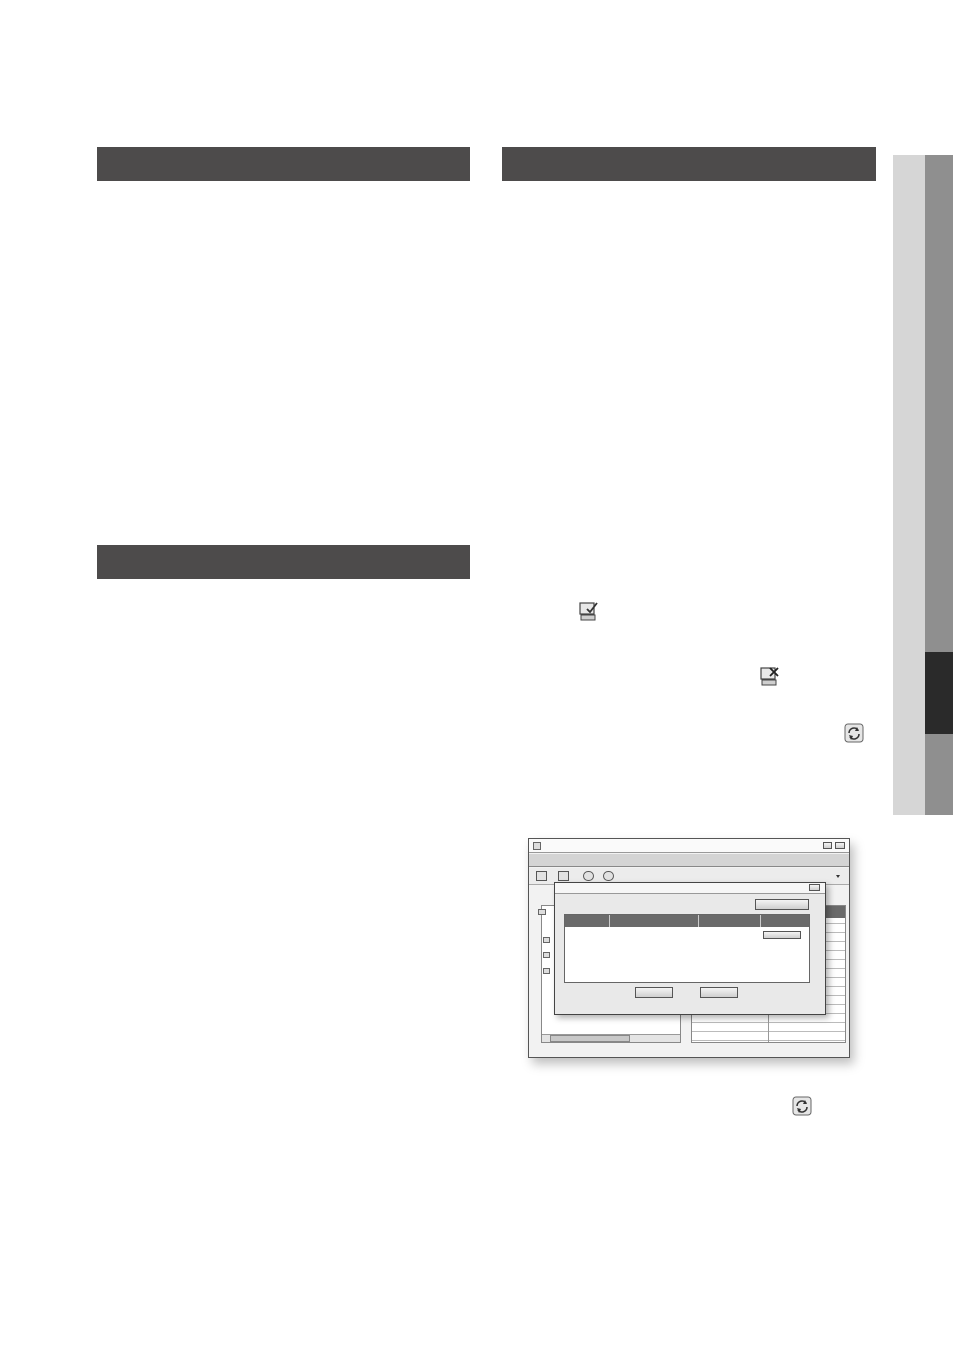 This screenshot has width=953, height=1352. I want to click on dialog-title-bar, so click(690, 888).